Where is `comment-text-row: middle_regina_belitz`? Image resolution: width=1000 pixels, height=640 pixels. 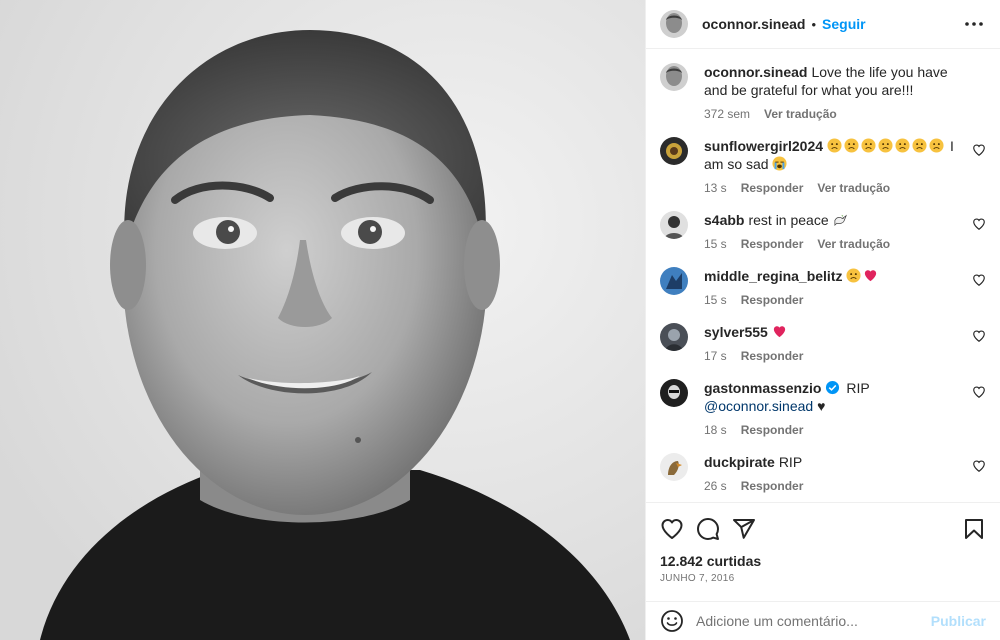 comment-text-row: middle_regina_belitz is located at coordinates (830, 276).